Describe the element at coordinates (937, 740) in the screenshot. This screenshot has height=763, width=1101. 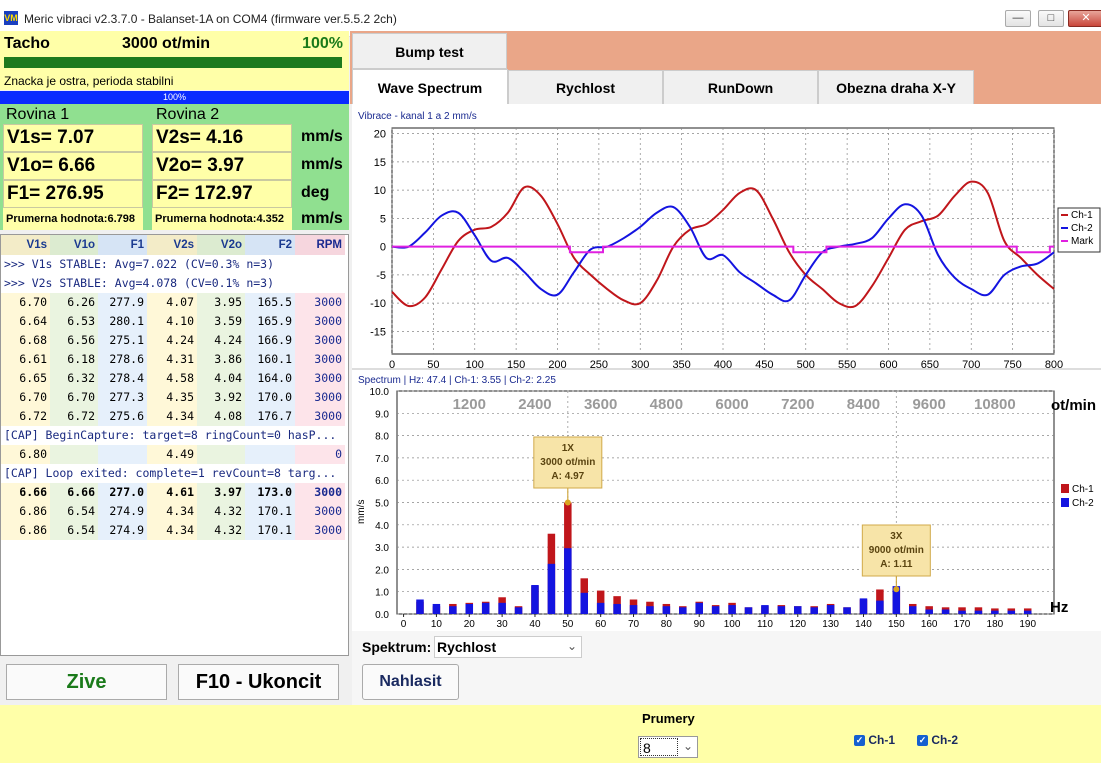
I see `ch2-checkbox: ✓ Ch-2` at that location.